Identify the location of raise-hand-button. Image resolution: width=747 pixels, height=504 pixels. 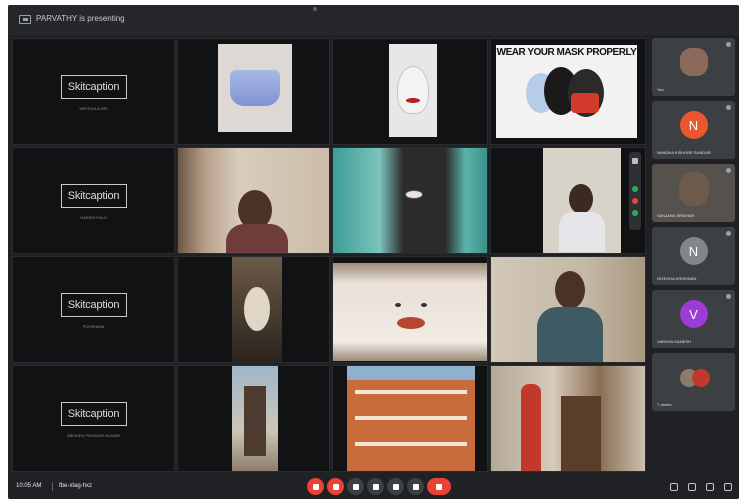
(375, 486).